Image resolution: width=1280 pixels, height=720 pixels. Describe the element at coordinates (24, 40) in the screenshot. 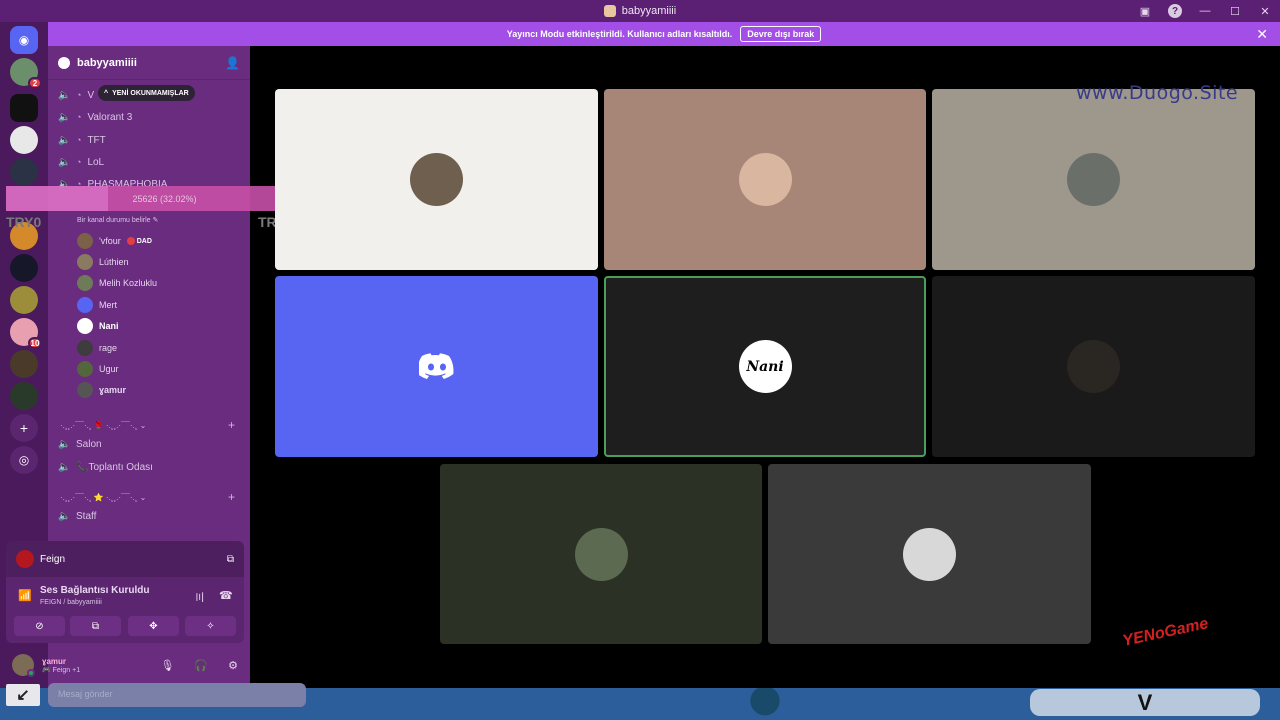

I see `discord-home-icon: ◉` at that location.